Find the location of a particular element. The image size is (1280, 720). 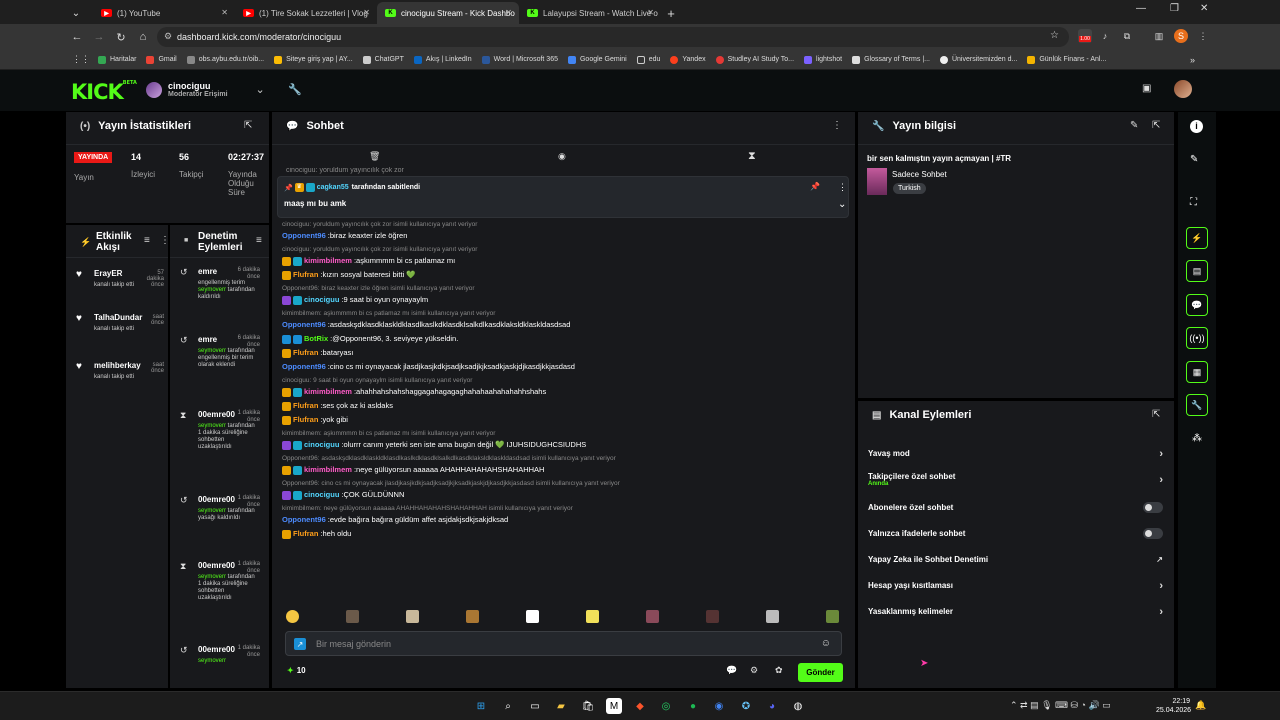

chat-message: Flufran: bataryası is located at coordinates (562, 353).